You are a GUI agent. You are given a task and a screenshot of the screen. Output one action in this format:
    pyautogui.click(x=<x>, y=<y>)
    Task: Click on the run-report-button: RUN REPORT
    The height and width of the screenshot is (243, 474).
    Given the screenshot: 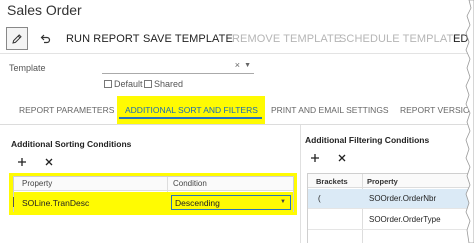 What is the action you would take?
    pyautogui.click(x=103, y=39)
    